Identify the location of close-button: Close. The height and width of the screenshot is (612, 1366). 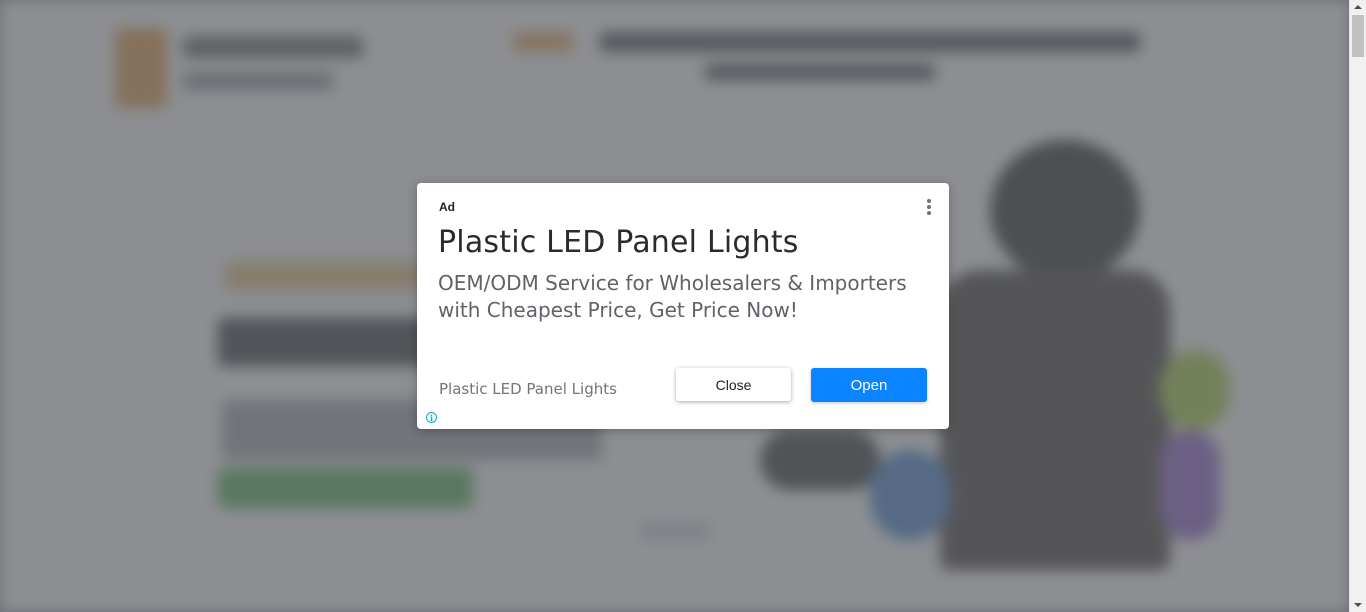
(733, 384).